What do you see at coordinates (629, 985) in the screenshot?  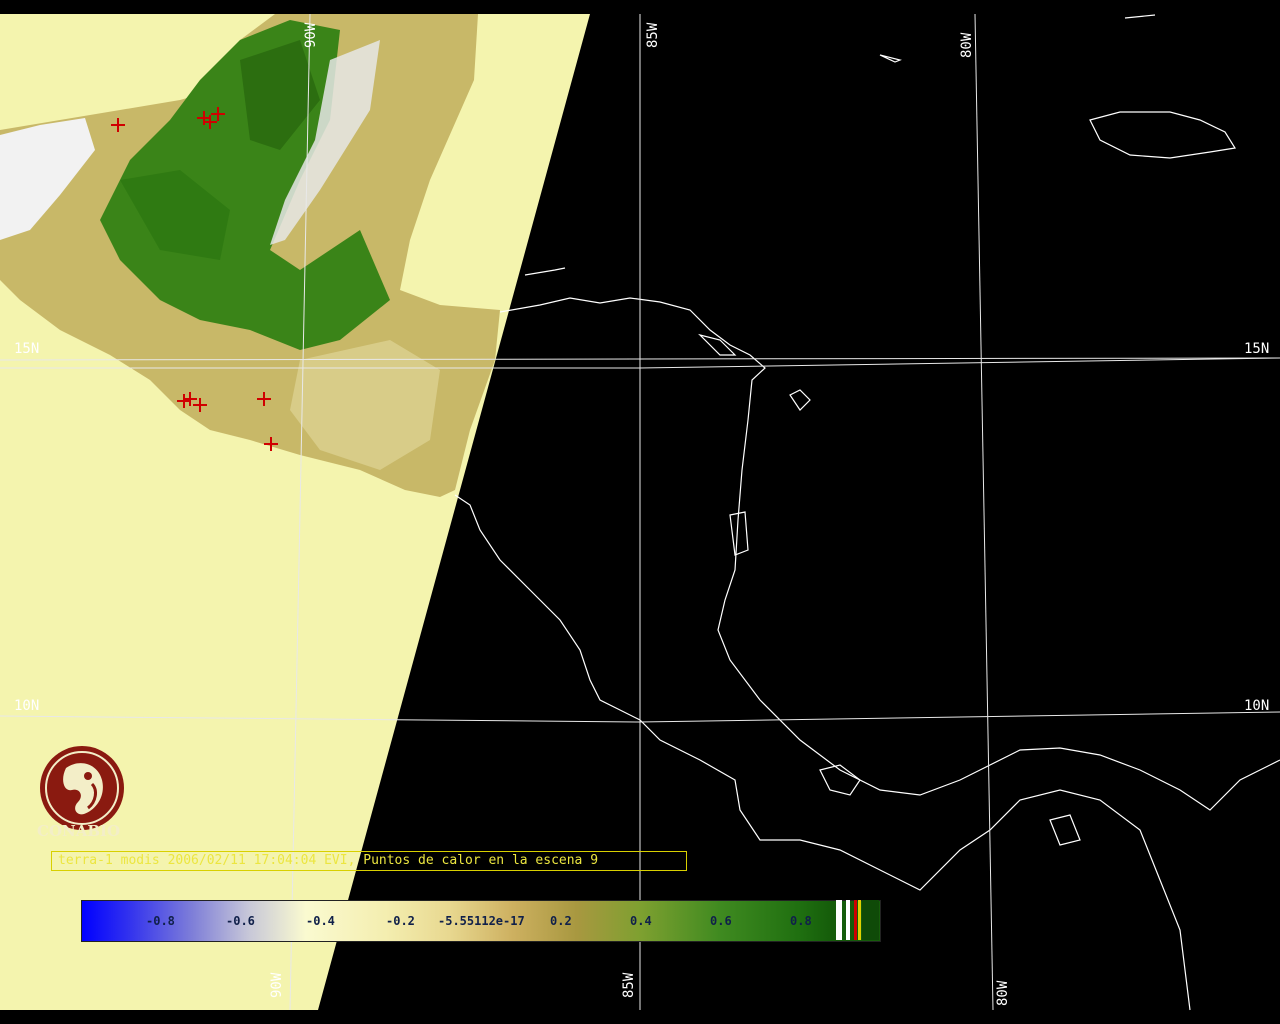 I see `lon-label-85w-bottom: 85W` at bounding box center [629, 985].